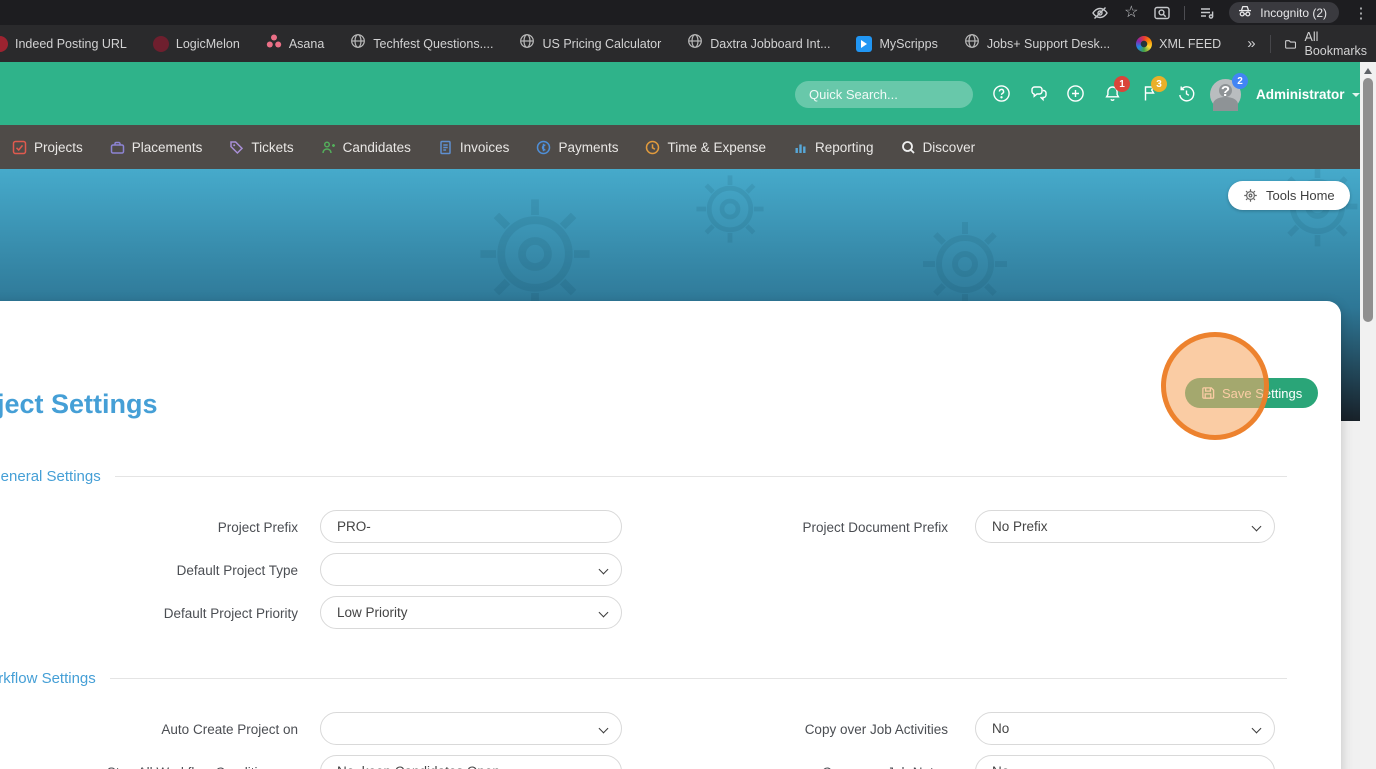 This screenshot has width=1376, height=769. What do you see at coordinates (50, 476) in the screenshot?
I see `section-title: General Settings` at bounding box center [50, 476].